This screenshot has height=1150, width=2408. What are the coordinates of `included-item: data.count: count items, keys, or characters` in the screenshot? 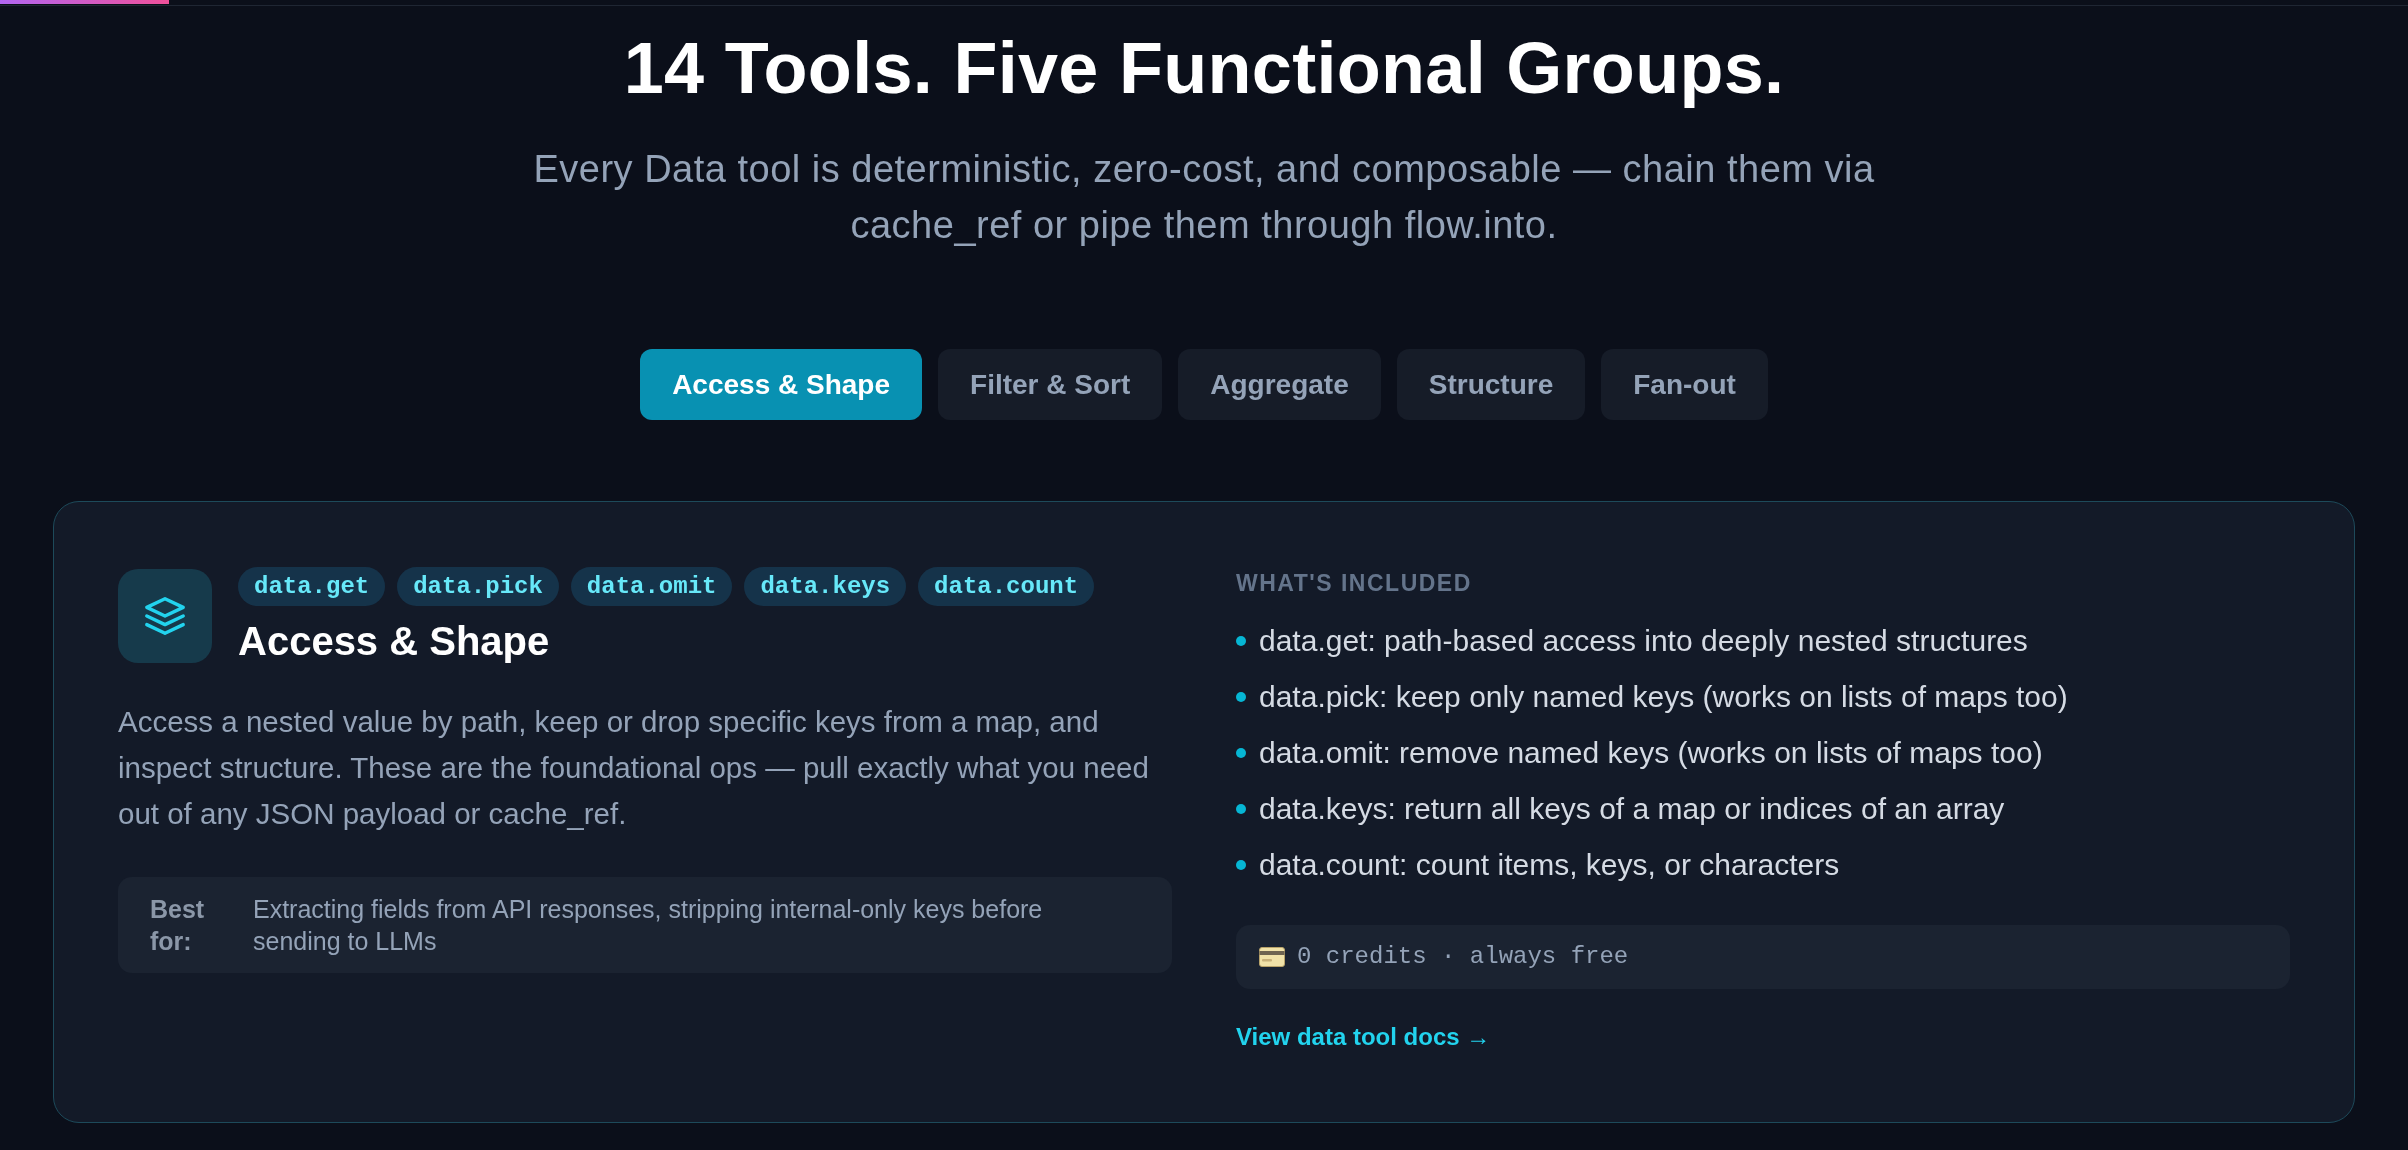 It's located at (1549, 865).